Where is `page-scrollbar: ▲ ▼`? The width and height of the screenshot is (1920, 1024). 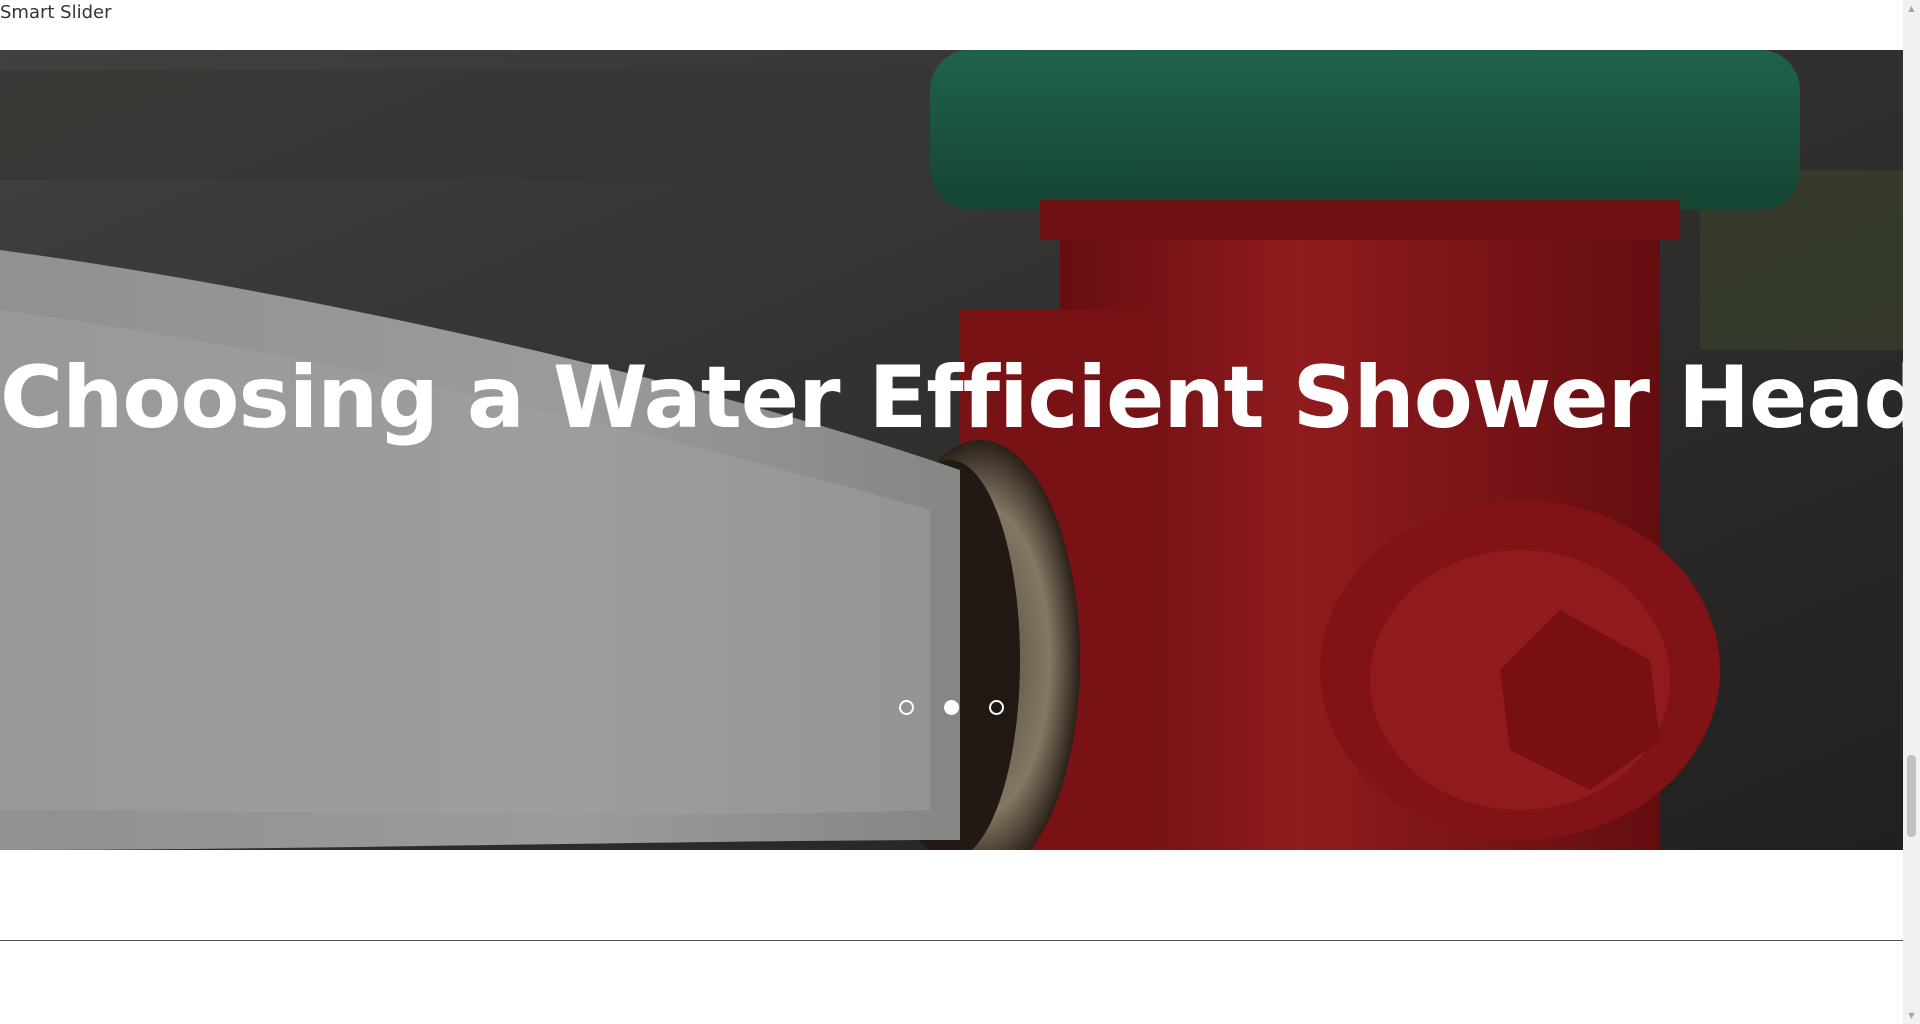 page-scrollbar: ▲ ▼ is located at coordinates (1911, 512).